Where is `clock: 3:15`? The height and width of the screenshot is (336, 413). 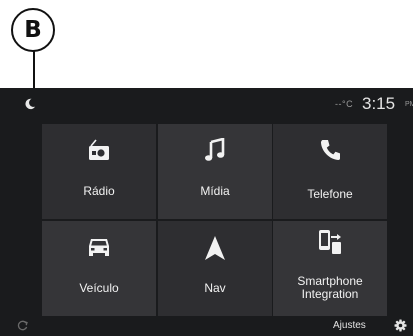 clock: 3:15 is located at coordinates (379, 103).